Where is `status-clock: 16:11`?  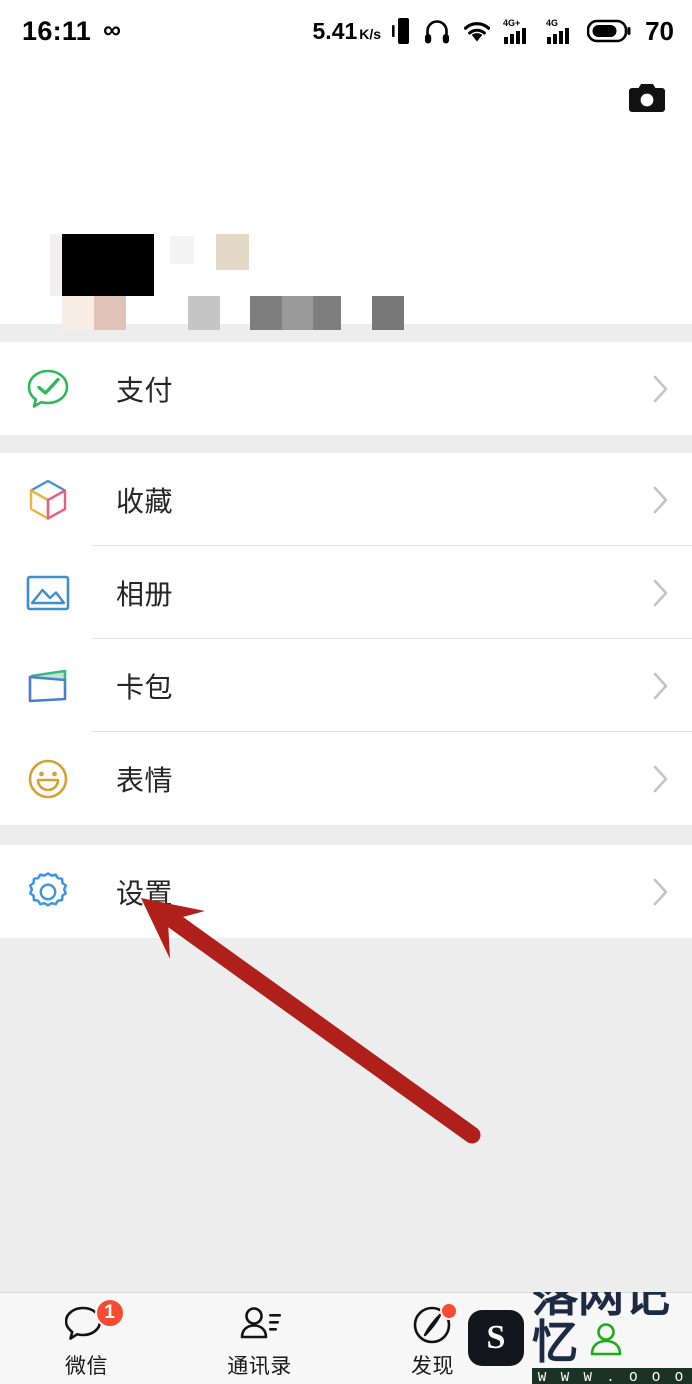
status-clock: 16:11 is located at coordinates (57, 30).